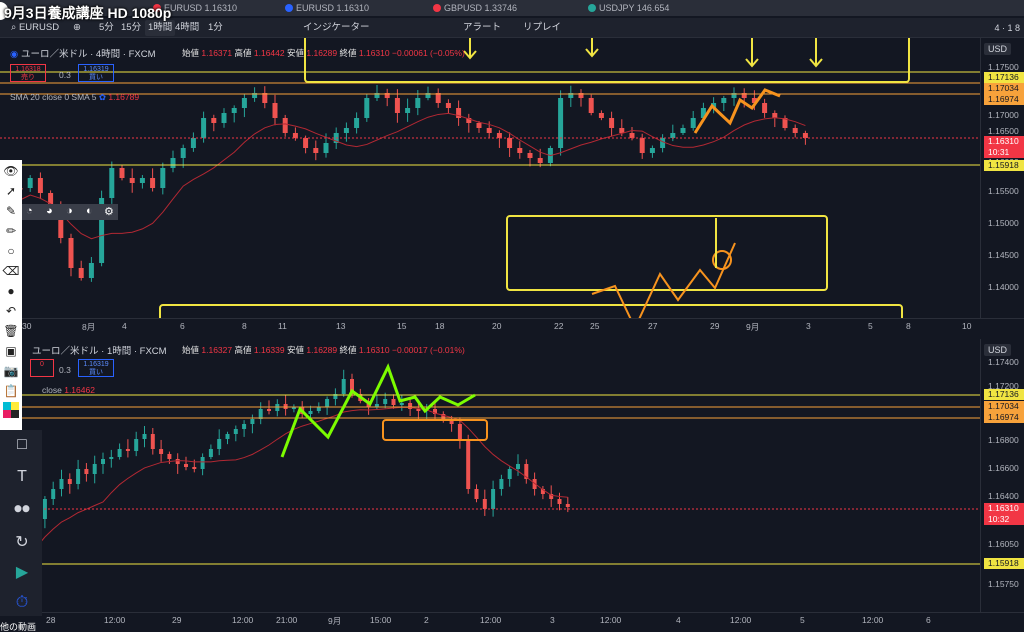 The image size is (1024, 632). I want to click on alert-button: アラート, so click(482, 28).